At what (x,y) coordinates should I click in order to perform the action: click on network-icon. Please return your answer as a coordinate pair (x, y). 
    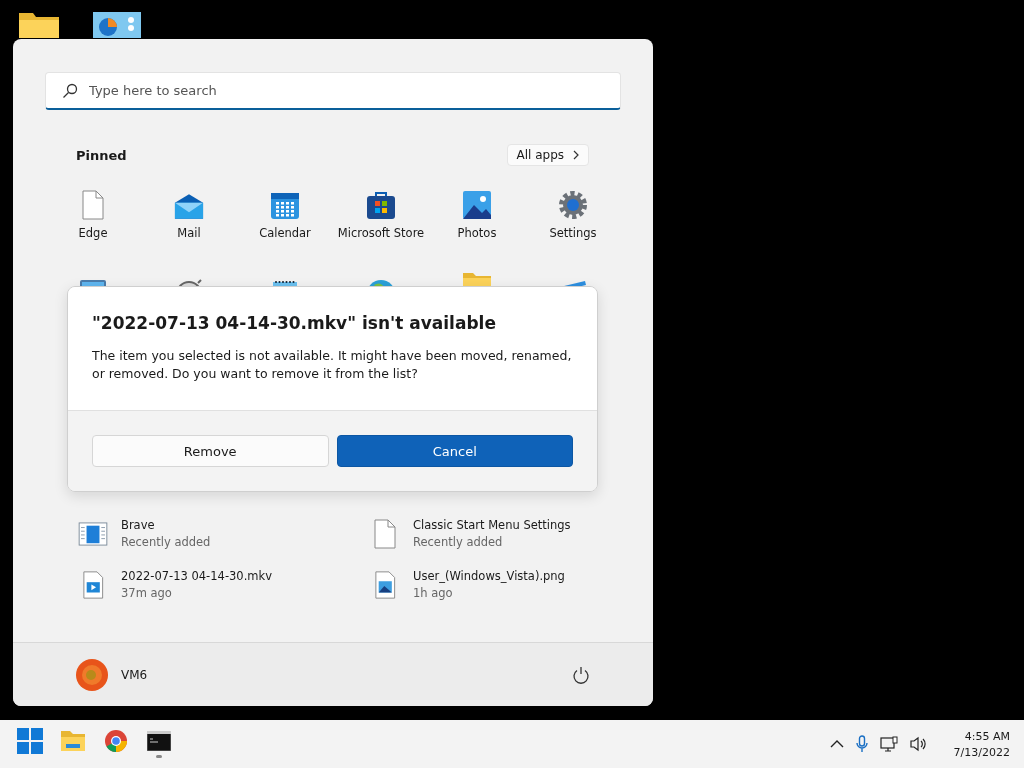
    Looking at the image, I should click on (888, 744).